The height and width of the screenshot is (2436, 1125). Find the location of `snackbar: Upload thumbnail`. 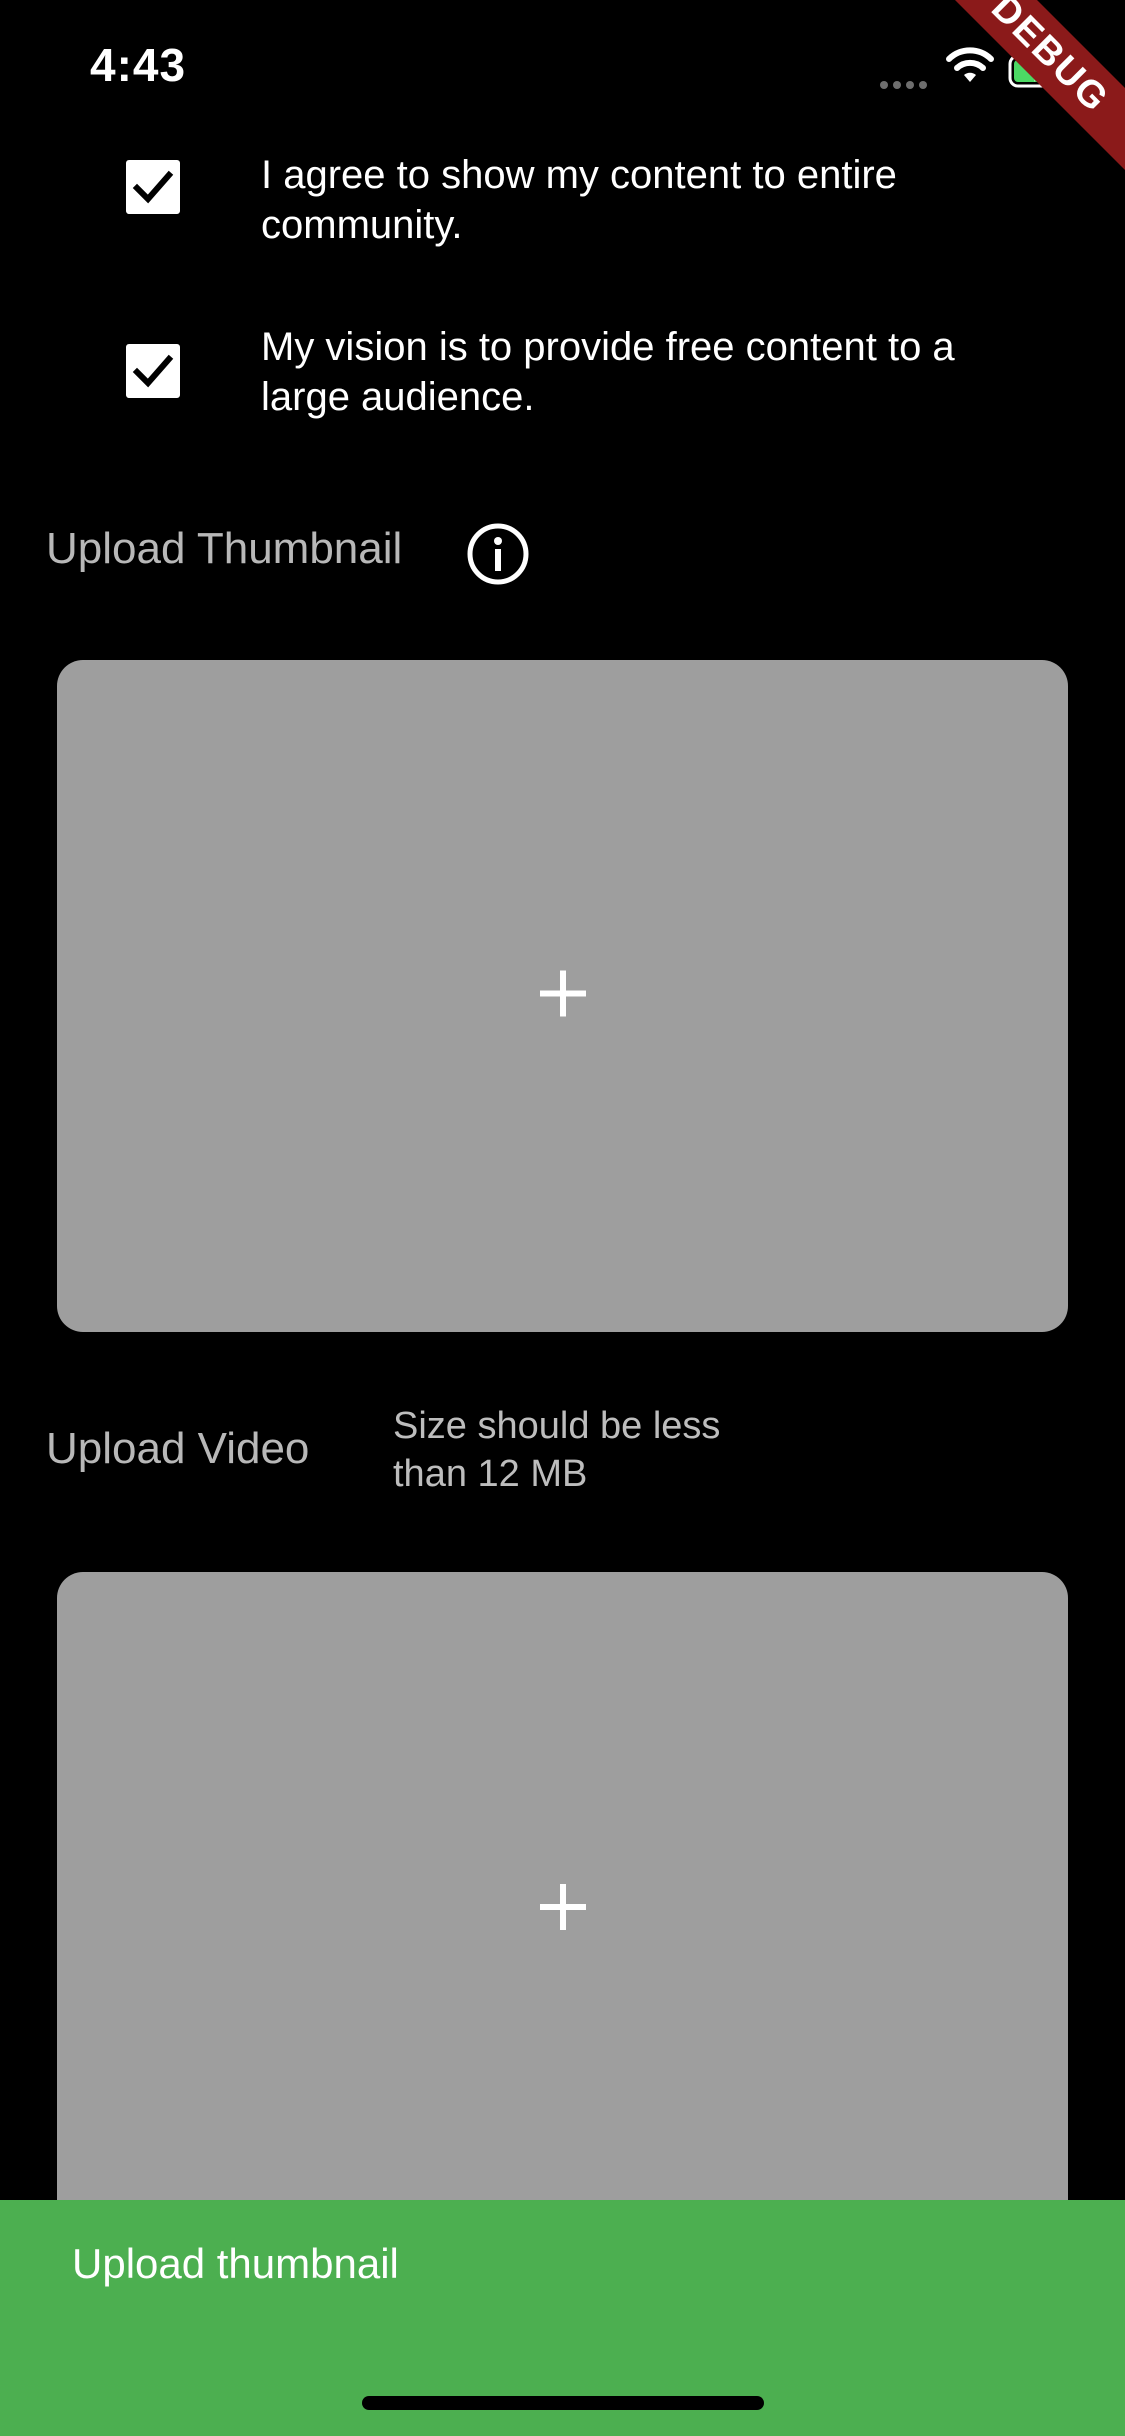

snackbar: Upload thumbnail is located at coordinates (562, 2318).